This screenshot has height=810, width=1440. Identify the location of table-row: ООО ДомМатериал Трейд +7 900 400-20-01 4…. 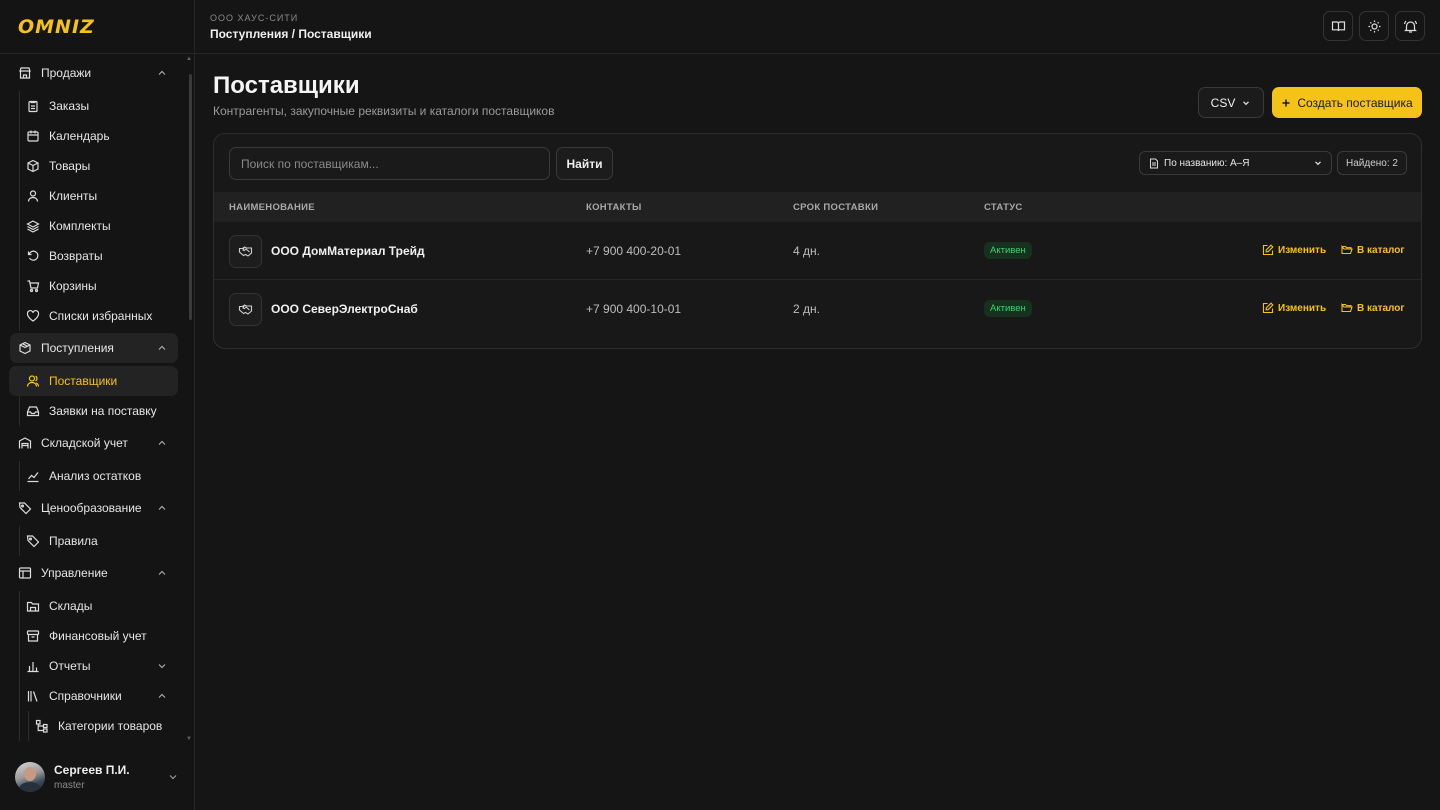
(817, 251).